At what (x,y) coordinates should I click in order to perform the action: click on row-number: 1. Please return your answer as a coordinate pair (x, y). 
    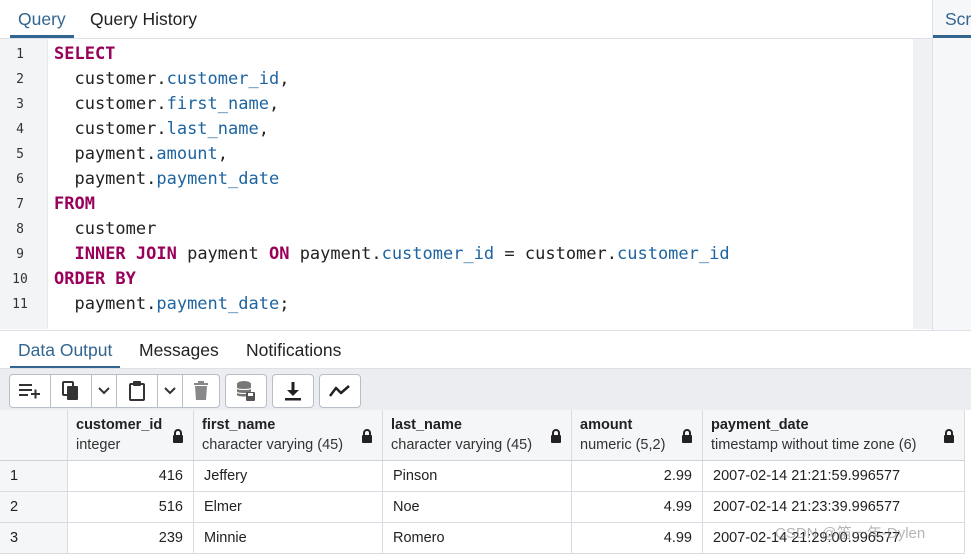
    Looking at the image, I should click on (34, 476).